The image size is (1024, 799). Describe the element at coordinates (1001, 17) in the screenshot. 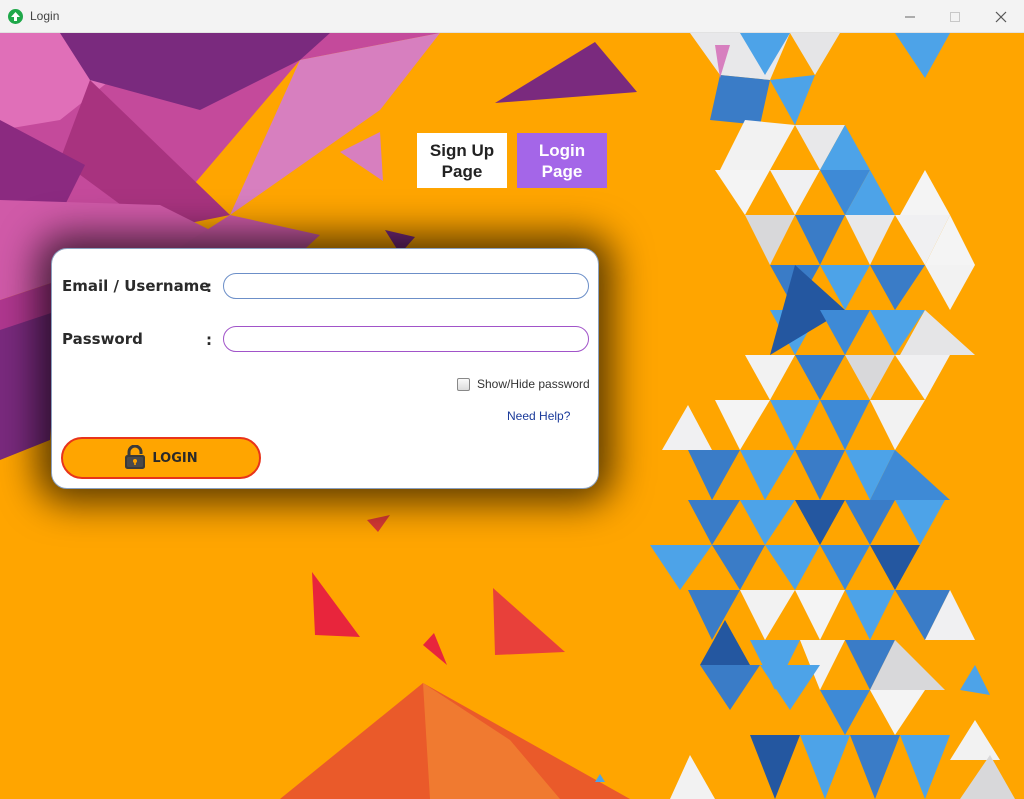

I see `close-button` at that location.